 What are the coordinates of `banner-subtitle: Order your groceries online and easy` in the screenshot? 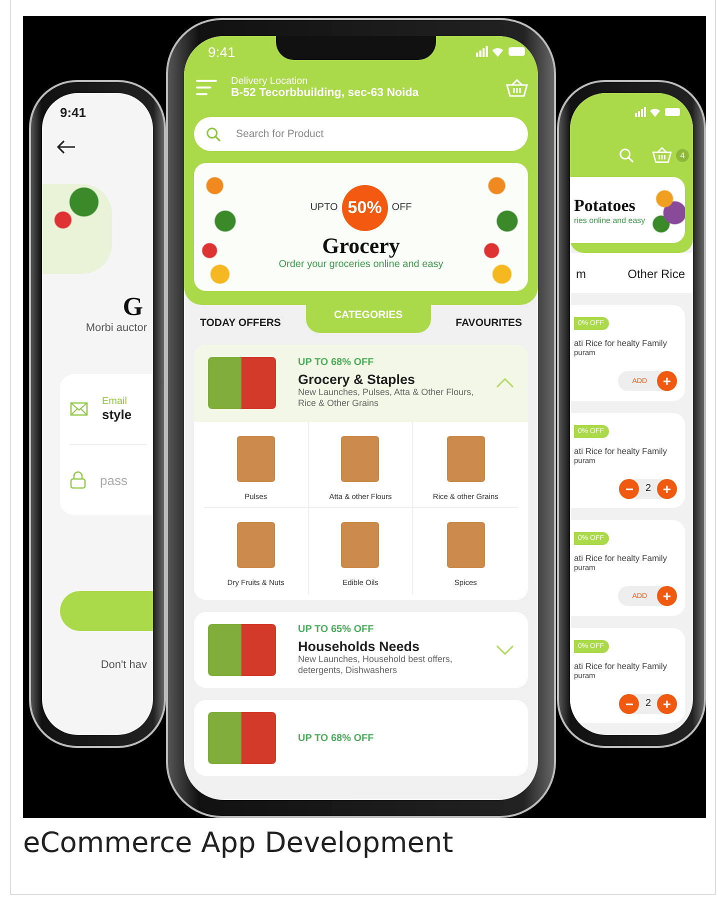 It's located at (361, 264).